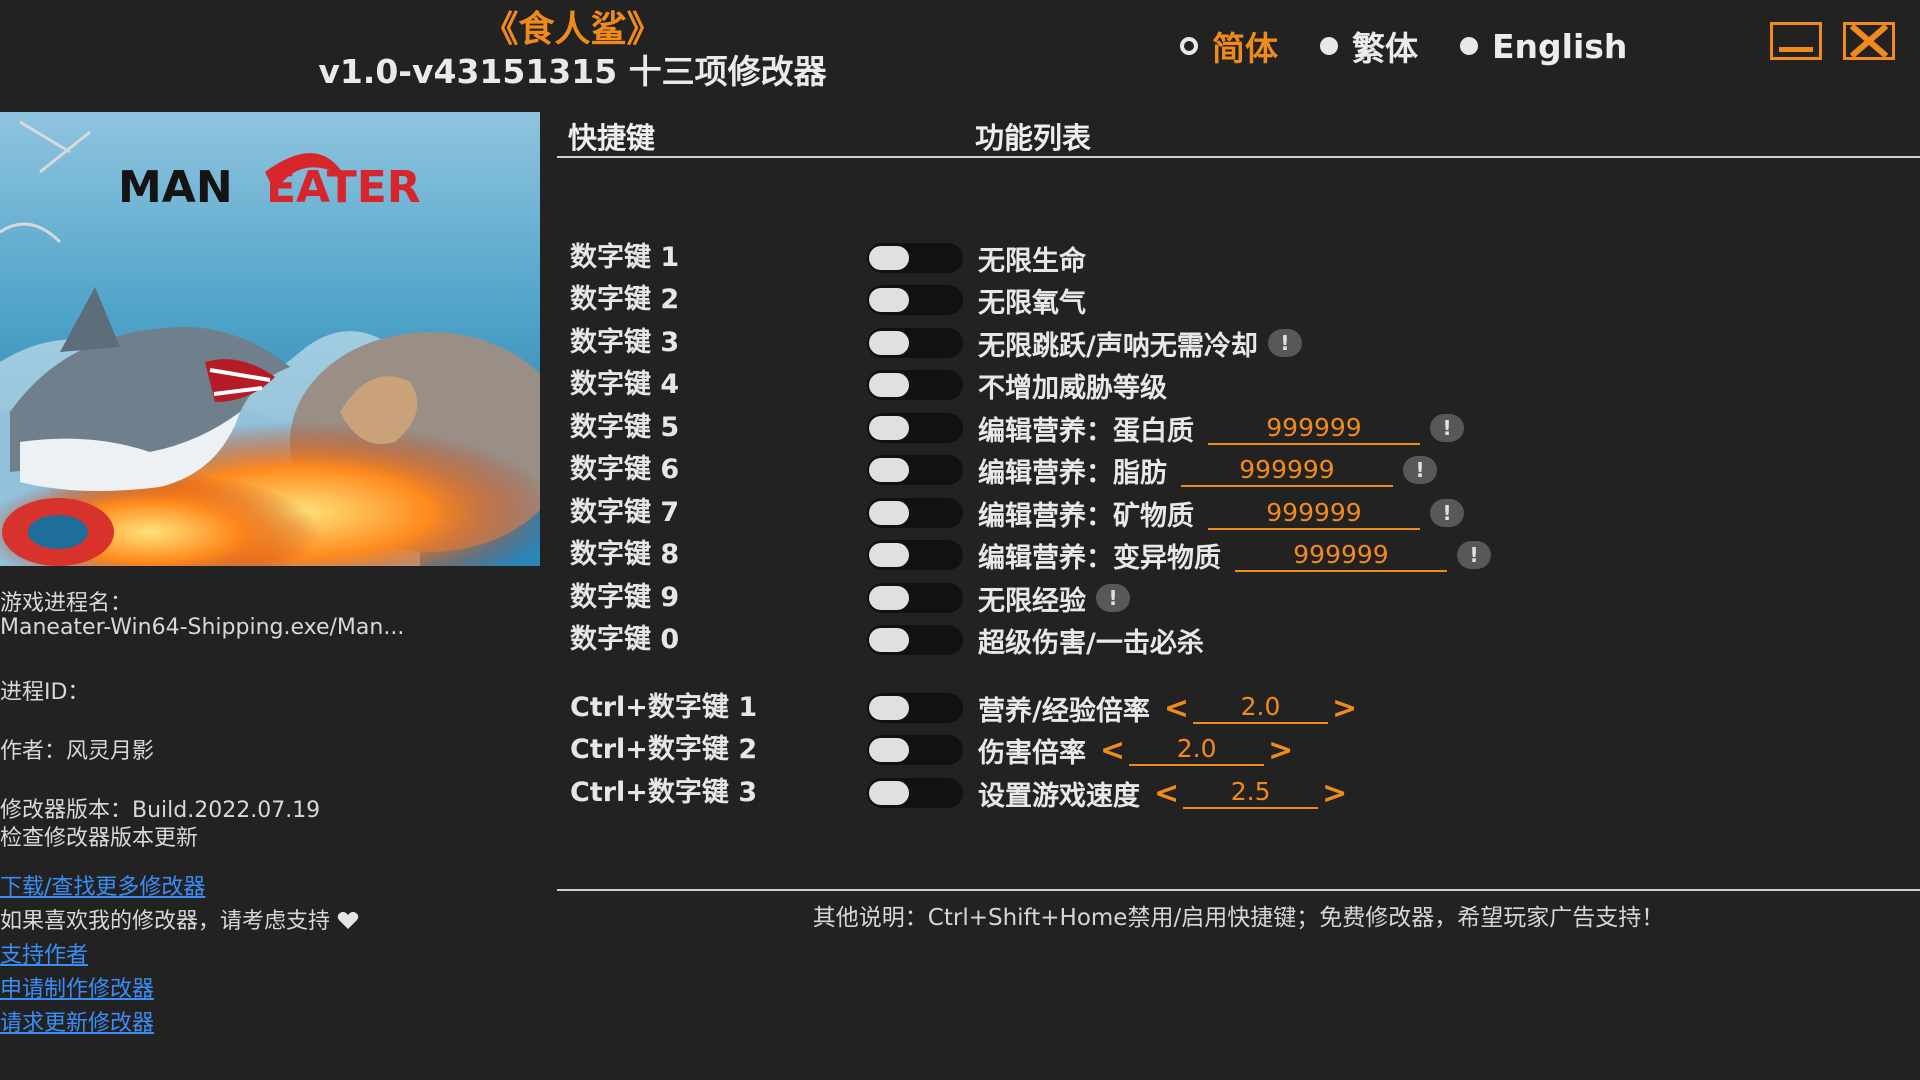 The height and width of the screenshot is (1080, 1920). Describe the element at coordinates (1033, 138) in the screenshot. I see `function-column-header: 功能列表` at that location.